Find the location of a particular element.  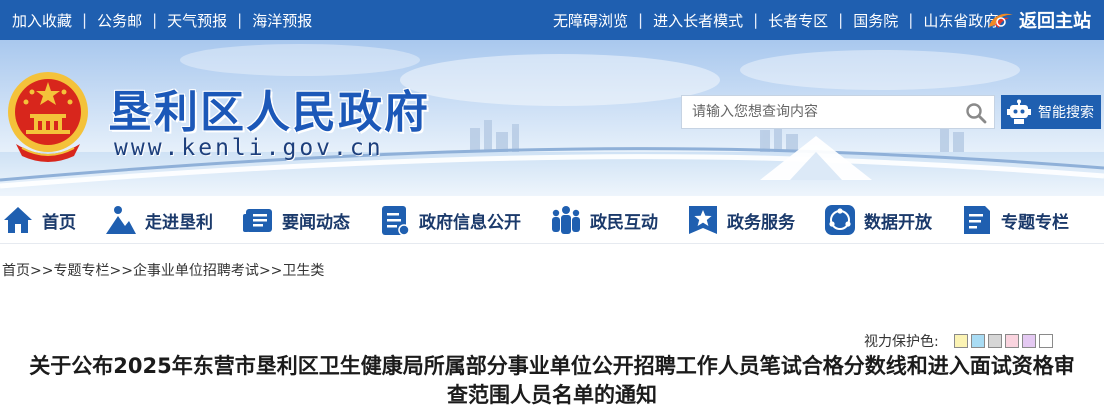

ocean-forecast-link: 海洋预报 is located at coordinates (282, 20).